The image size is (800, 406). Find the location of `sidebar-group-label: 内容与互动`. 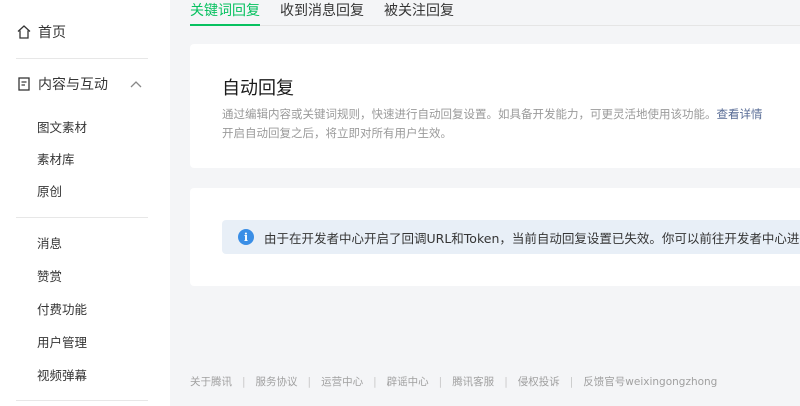

sidebar-group-label: 内容与互动 is located at coordinates (73, 85).